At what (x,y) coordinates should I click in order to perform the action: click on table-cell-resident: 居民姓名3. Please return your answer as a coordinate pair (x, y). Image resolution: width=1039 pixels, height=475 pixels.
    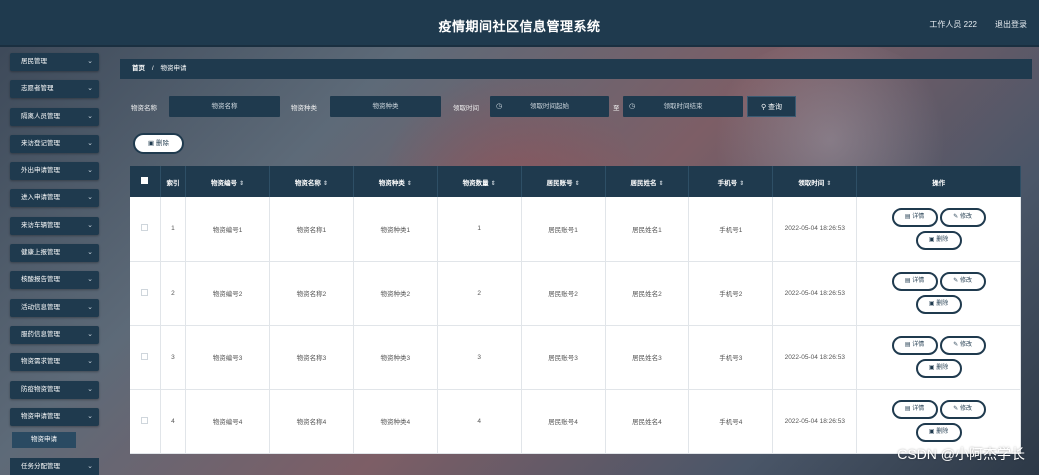
    Looking at the image, I should click on (647, 357).